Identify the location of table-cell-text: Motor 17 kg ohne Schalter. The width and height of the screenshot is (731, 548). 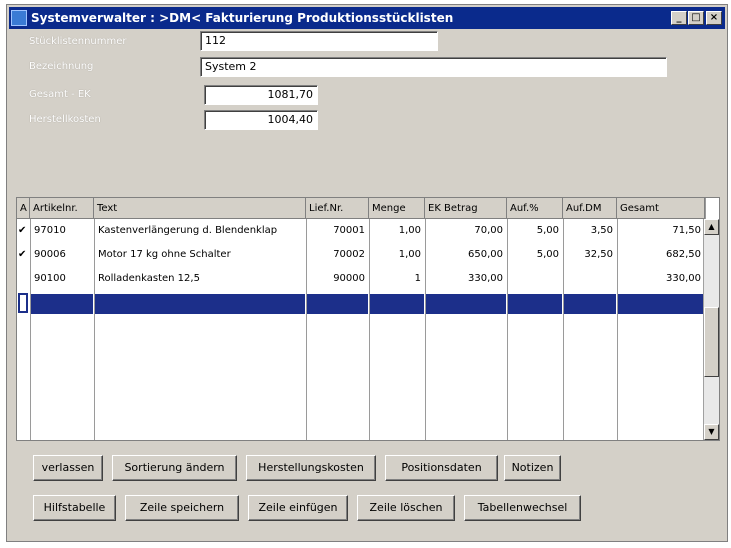
(200, 255).